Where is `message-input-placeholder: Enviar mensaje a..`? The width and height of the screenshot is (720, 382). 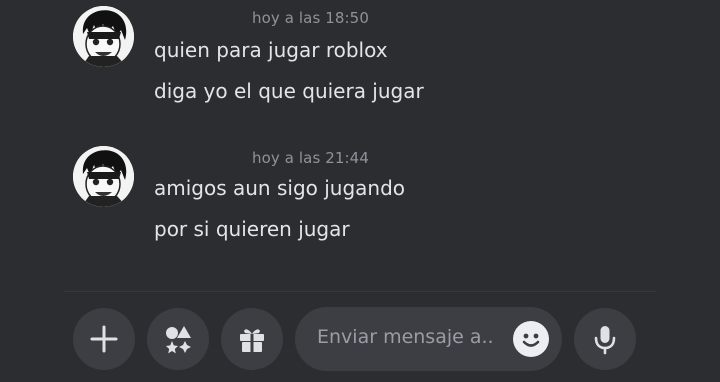 message-input-placeholder: Enviar mensaje a.. is located at coordinates (405, 337).